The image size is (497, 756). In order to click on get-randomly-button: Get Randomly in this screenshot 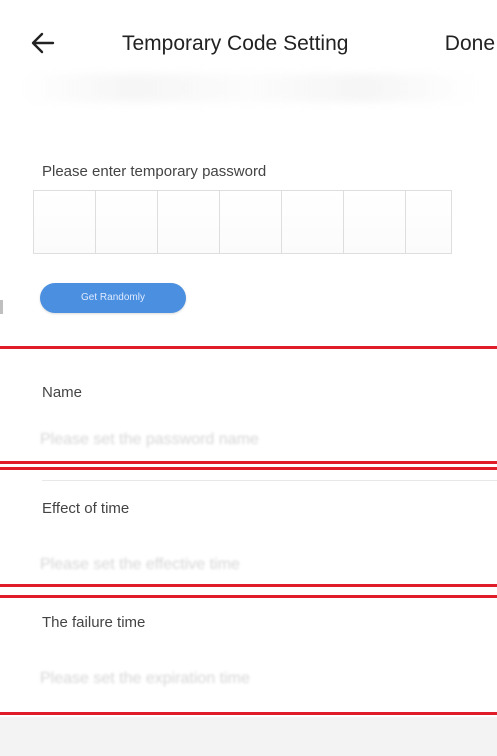, I will do `click(113, 298)`.